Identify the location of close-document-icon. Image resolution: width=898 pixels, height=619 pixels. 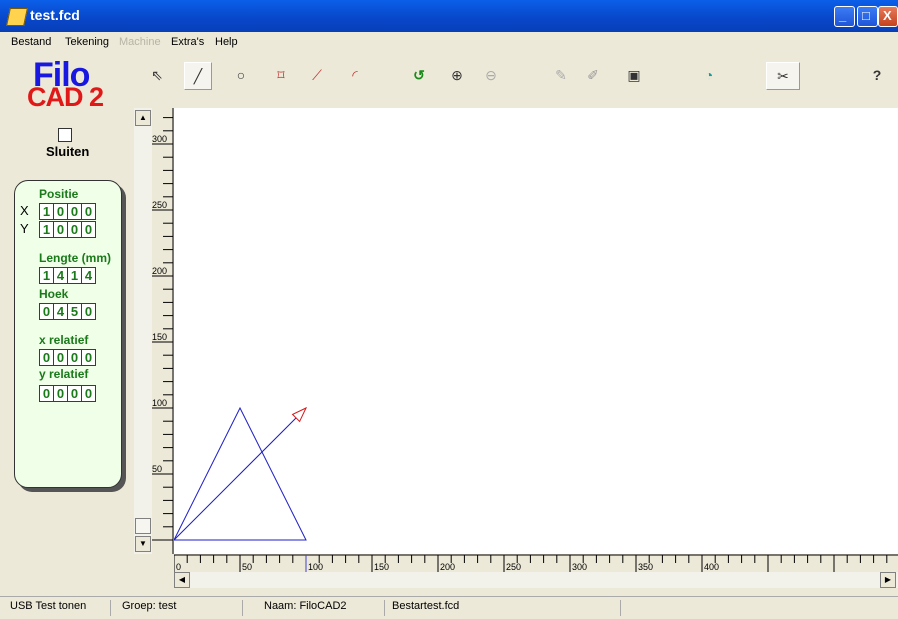
(65, 135).